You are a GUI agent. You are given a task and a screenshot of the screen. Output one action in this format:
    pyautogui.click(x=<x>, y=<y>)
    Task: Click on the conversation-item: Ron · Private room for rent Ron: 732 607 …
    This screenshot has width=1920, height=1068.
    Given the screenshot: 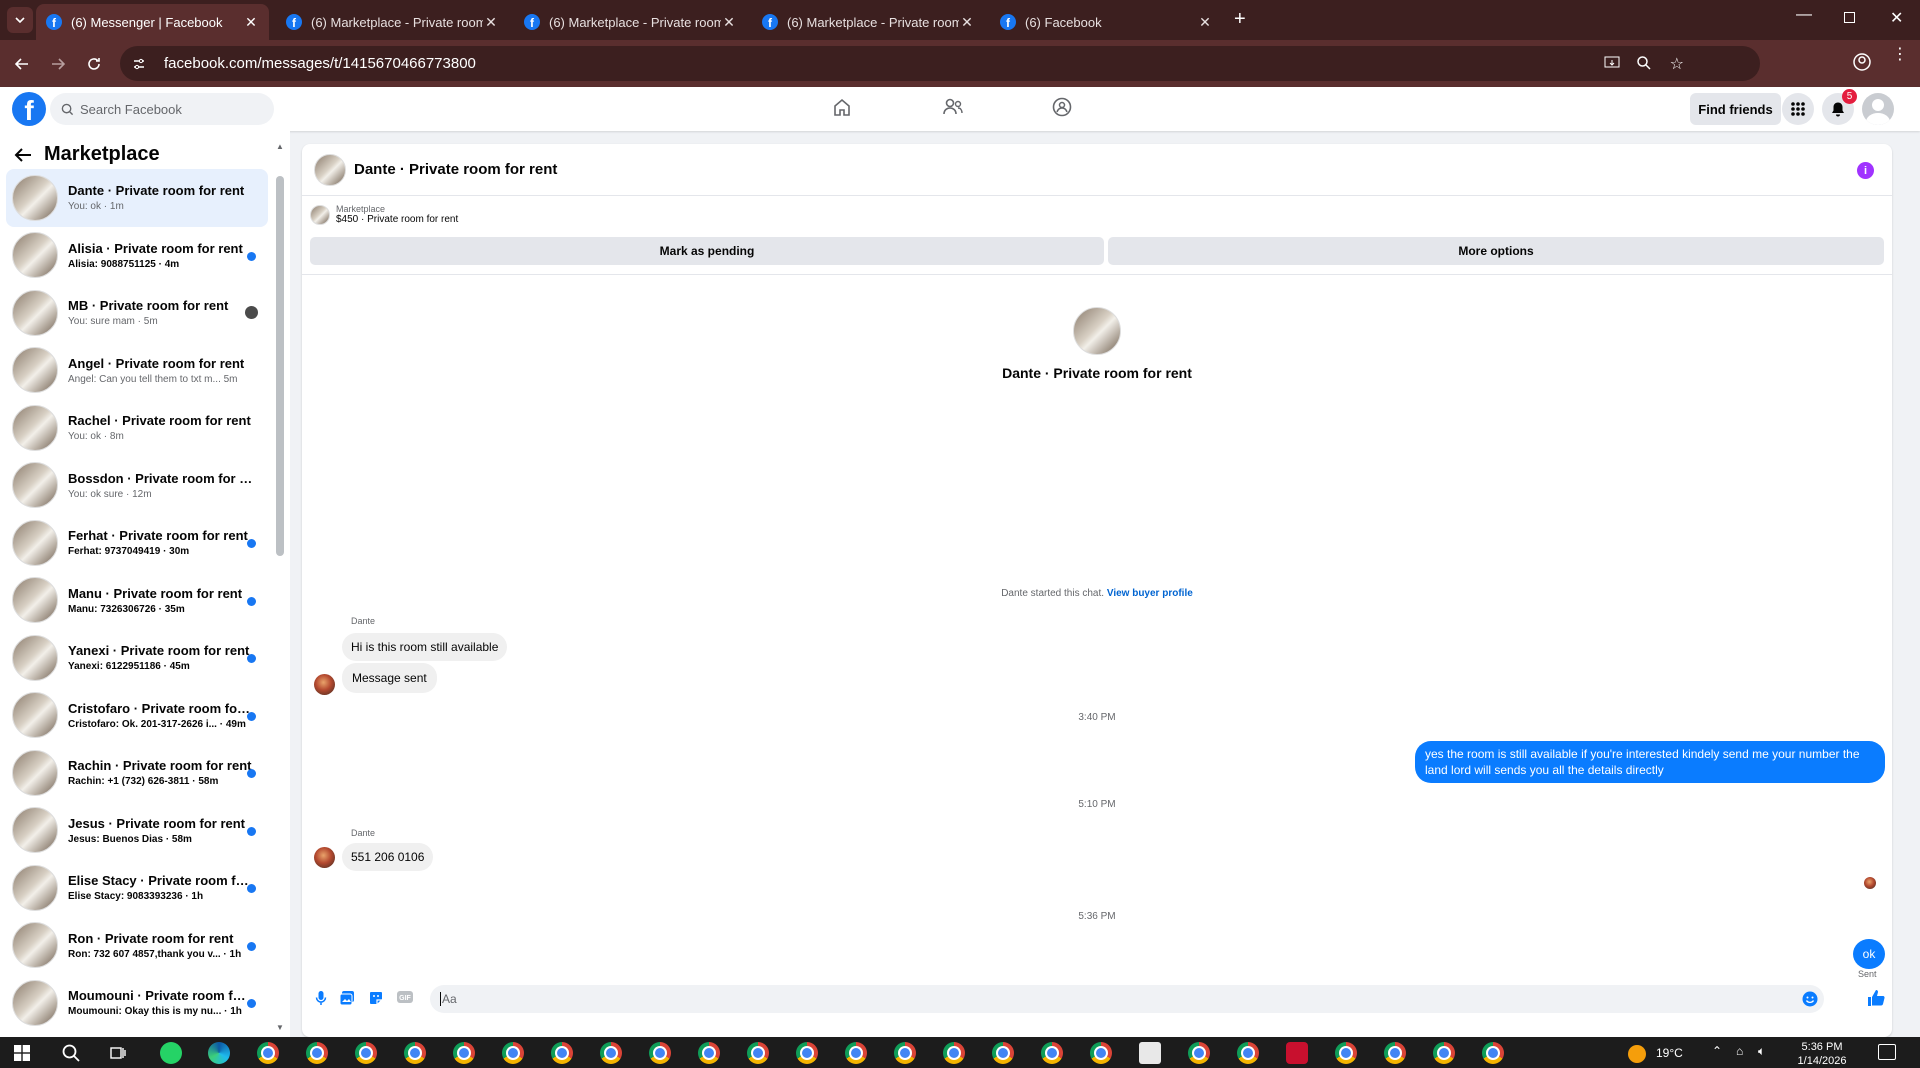 What is the action you would take?
    pyautogui.click(x=137, y=946)
    